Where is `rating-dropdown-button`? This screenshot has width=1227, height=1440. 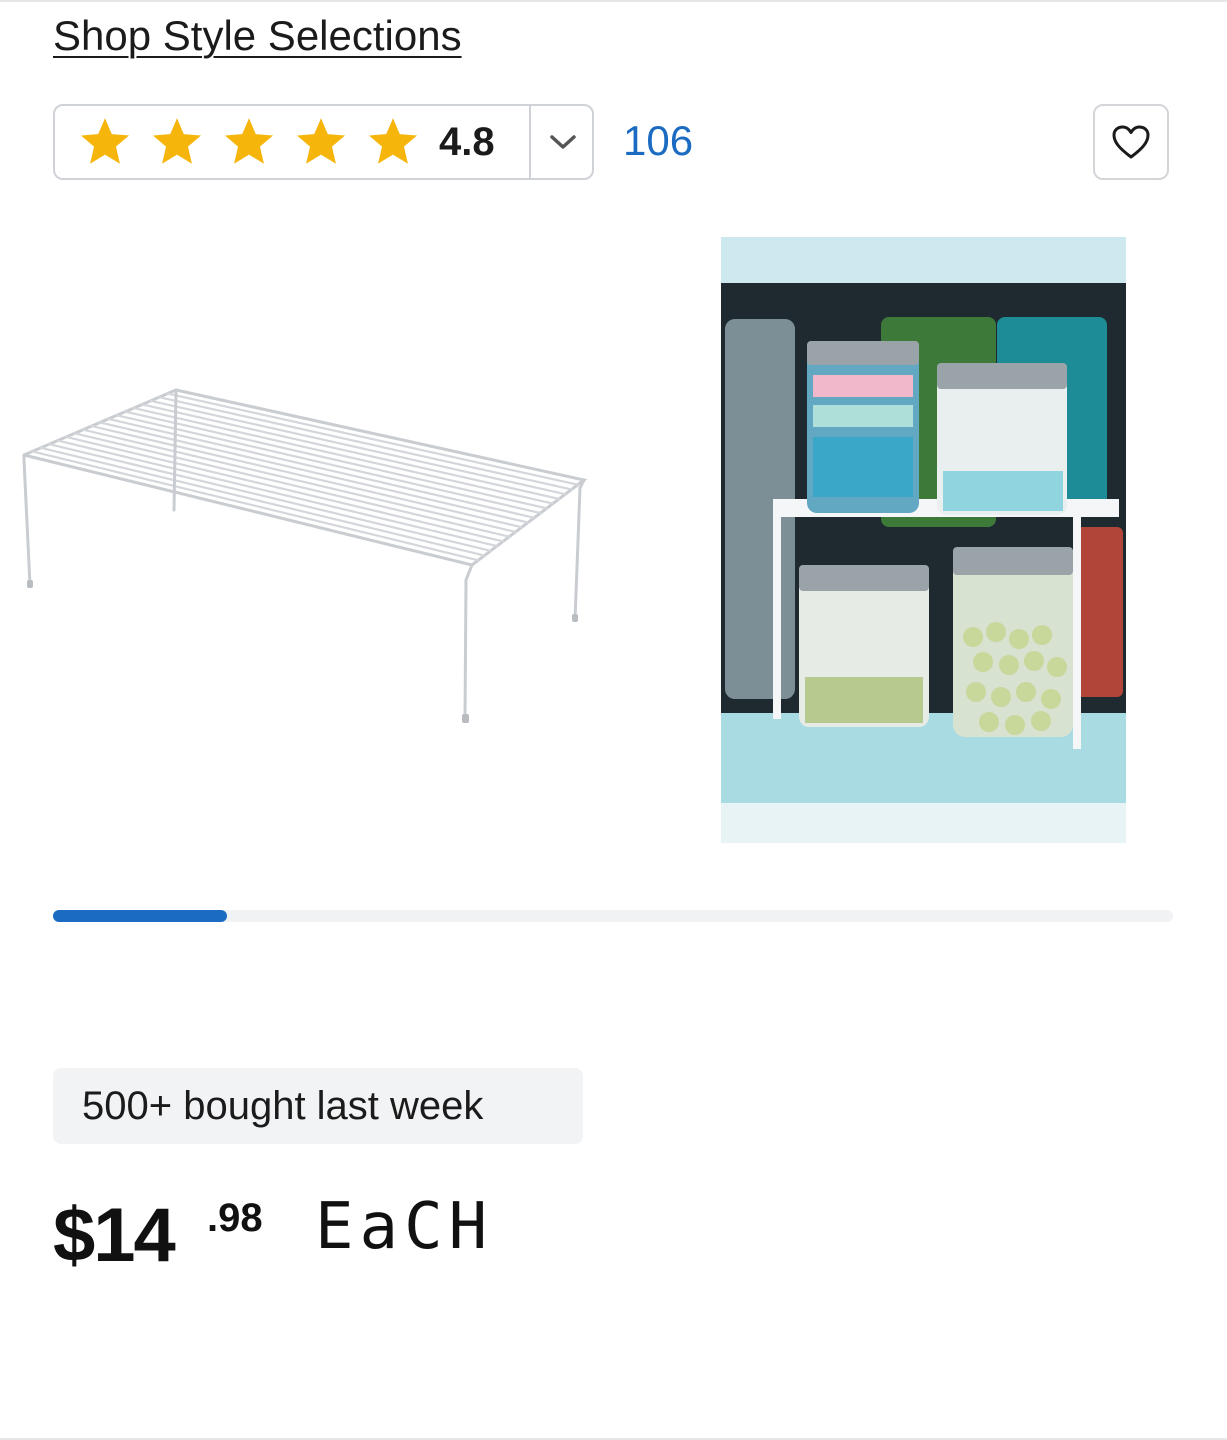 rating-dropdown-button is located at coordinates (563, 142).